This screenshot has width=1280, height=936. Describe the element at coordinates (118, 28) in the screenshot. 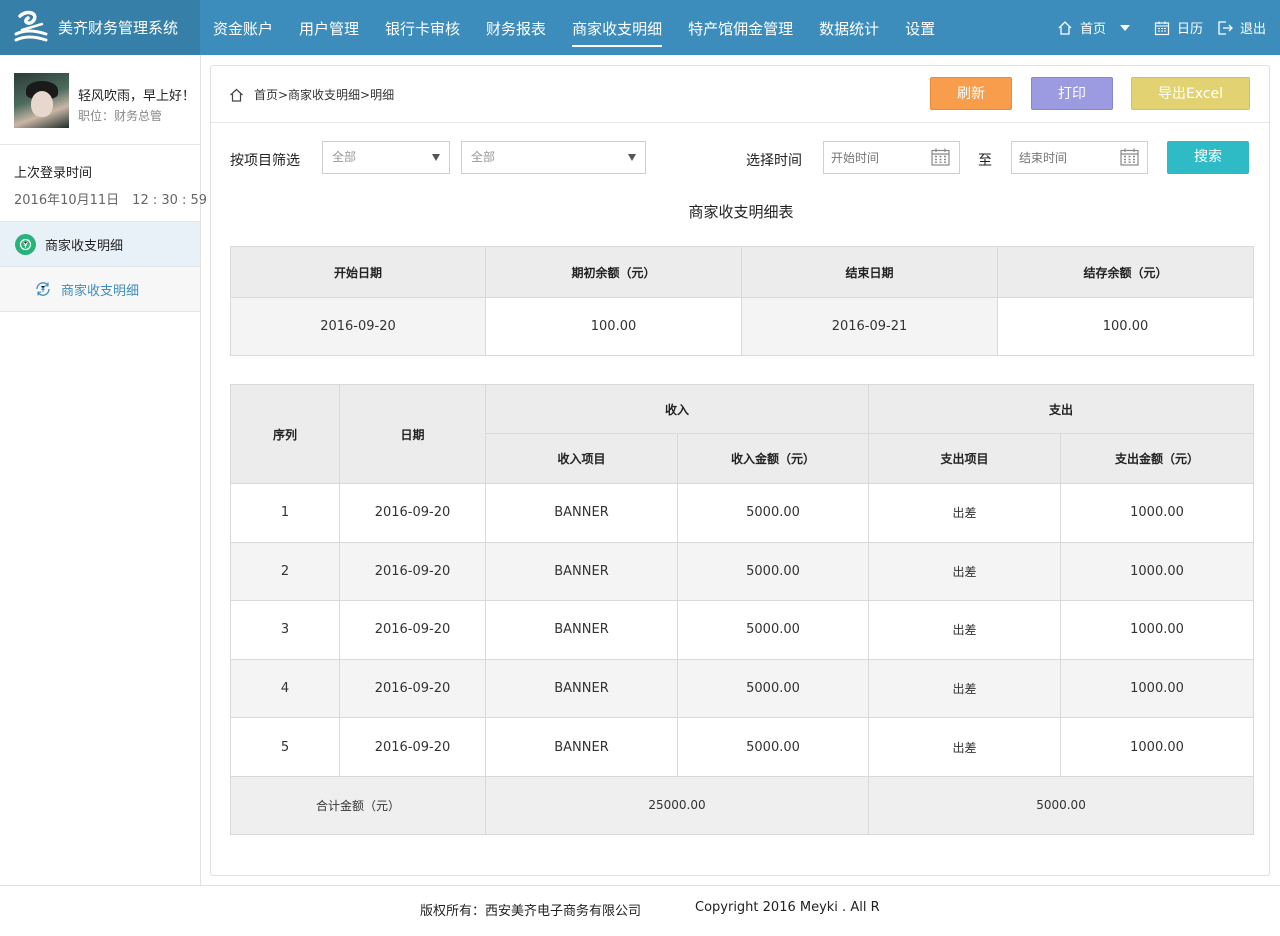

I see `app-title: 美齐财务管理系统` at that location.